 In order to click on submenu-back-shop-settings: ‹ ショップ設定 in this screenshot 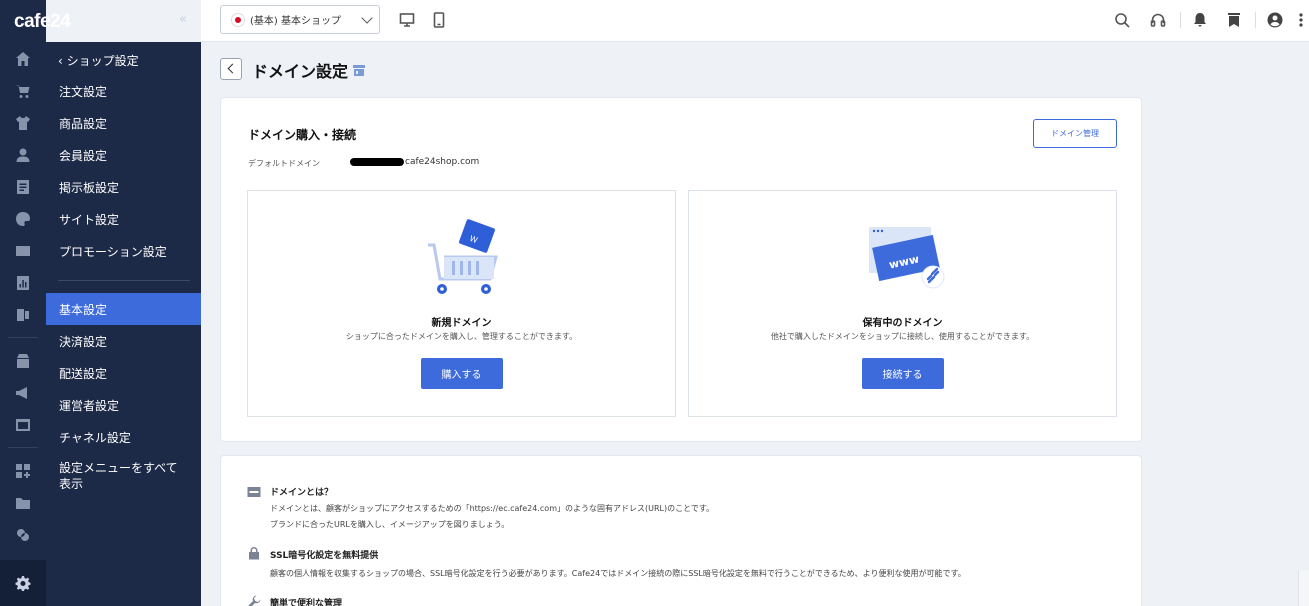, I will do `click(98, 60)`.